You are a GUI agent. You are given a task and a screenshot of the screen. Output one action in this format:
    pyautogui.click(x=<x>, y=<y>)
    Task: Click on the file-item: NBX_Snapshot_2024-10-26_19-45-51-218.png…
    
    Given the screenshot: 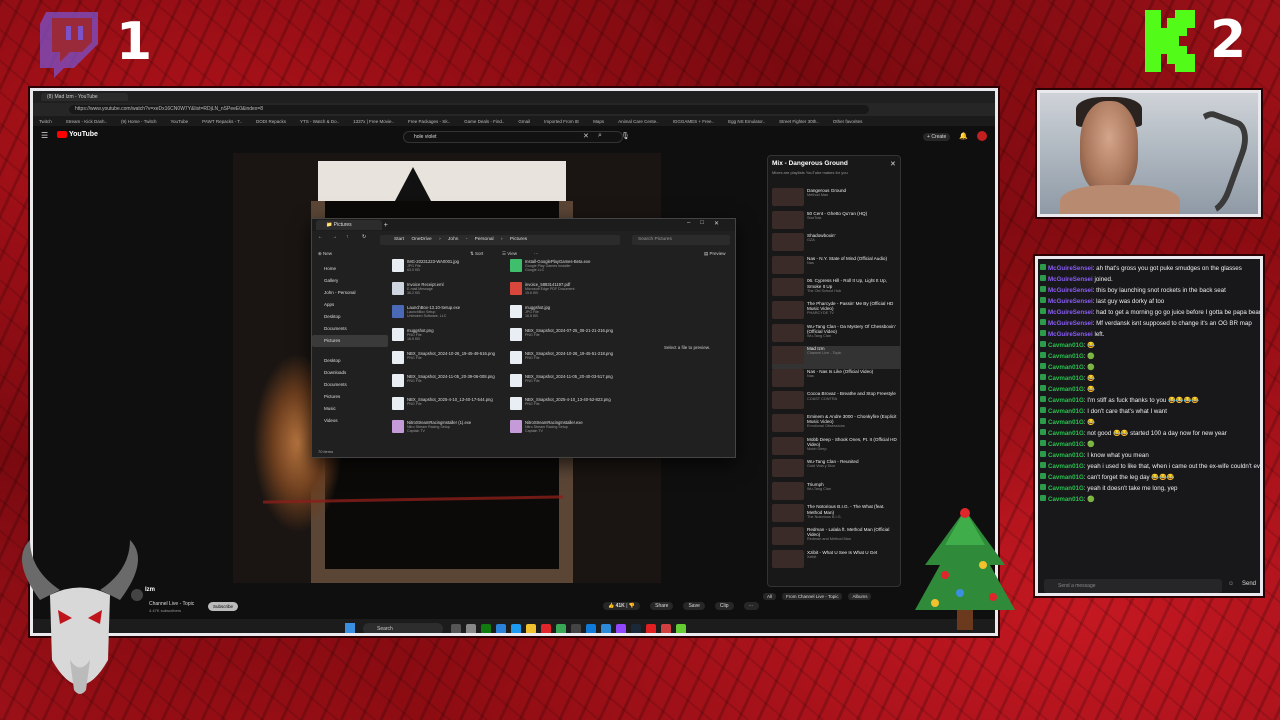 What is the action you would take?
    pyautogui.click(x=569, y=361)
    